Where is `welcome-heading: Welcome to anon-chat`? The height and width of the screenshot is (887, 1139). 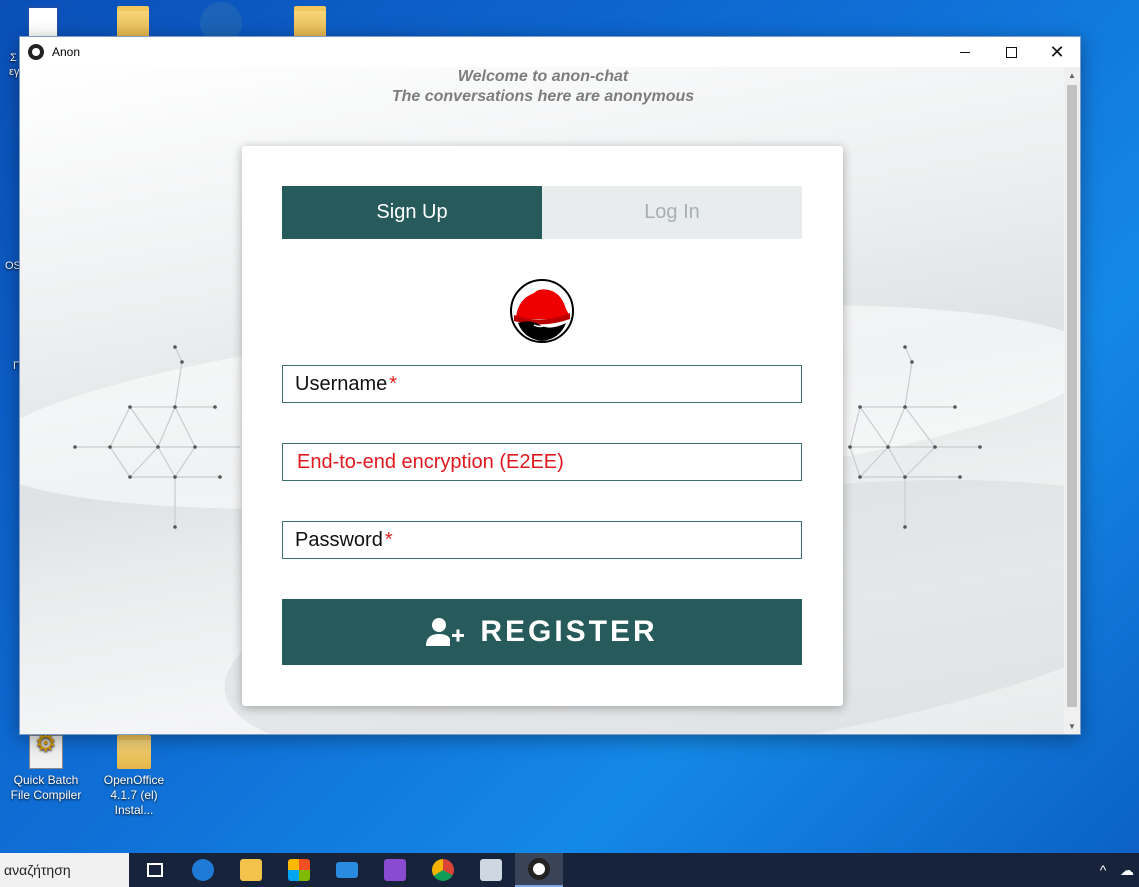 welcome-heading: Welcome to anon-chat is located at coordinates (543, 76).